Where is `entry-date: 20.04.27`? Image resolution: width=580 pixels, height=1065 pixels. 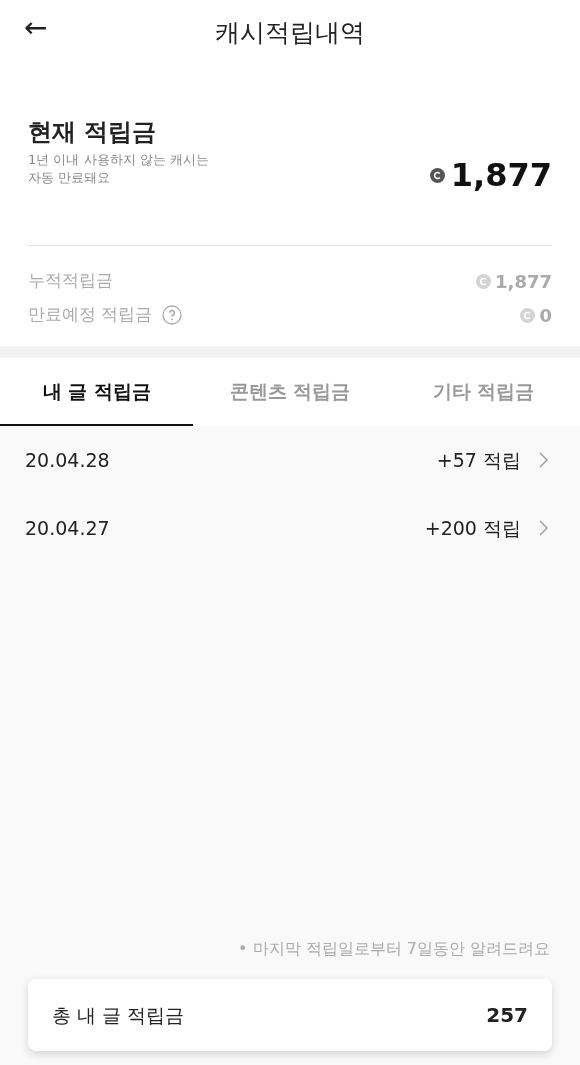 entry-date: 20.04.27 is located at coordinates (67, 528).